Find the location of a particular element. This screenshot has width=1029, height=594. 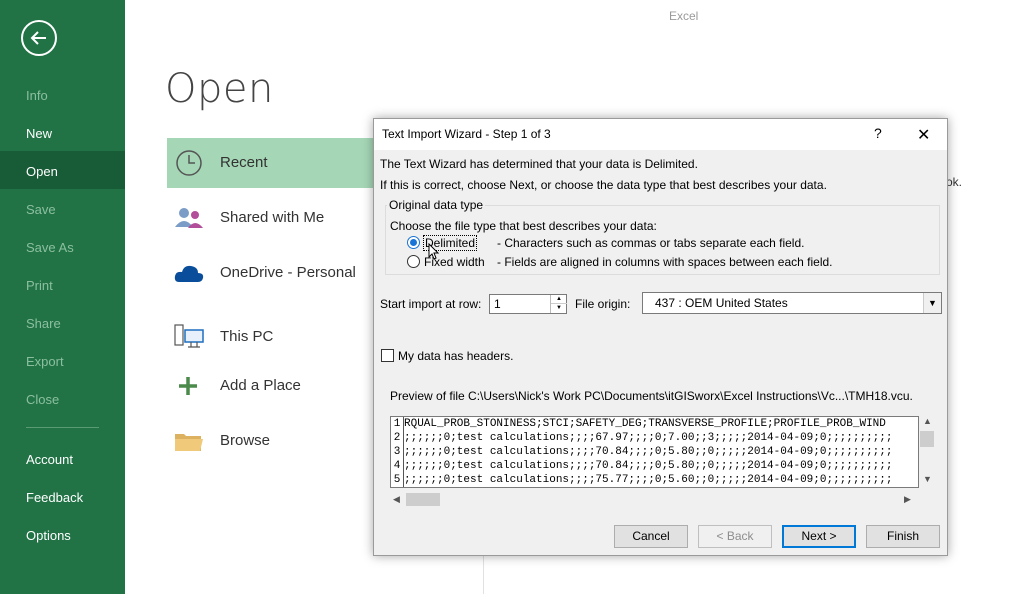

nav-info: Info is located at coordinates (37, 95).